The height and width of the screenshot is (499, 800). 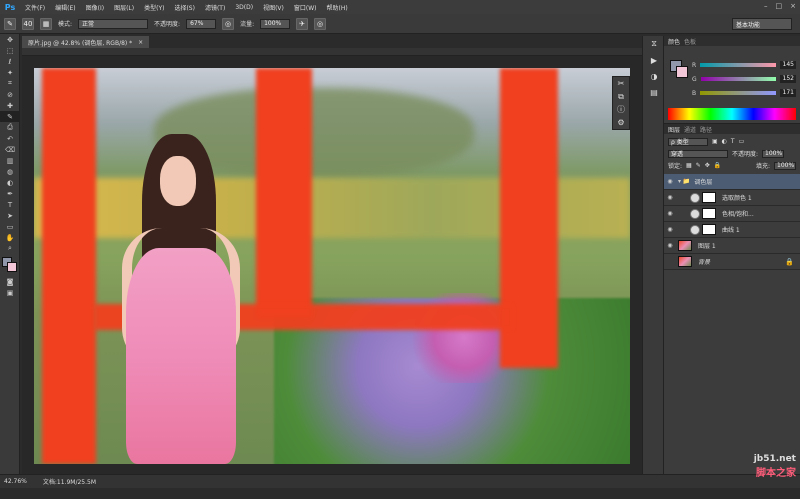 I want to click on history-panel-icon: ⧖, so click(x=654, y=44).